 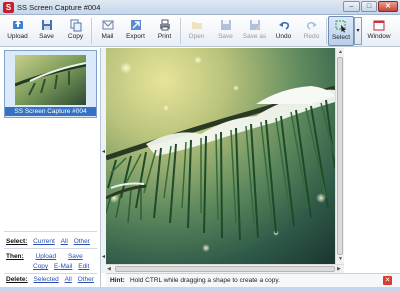 What do you see at coordinates (109, 269) in the screenshot?
I see `scroll-left-arrow-icon: ◀` at bounding box center [109, 269].